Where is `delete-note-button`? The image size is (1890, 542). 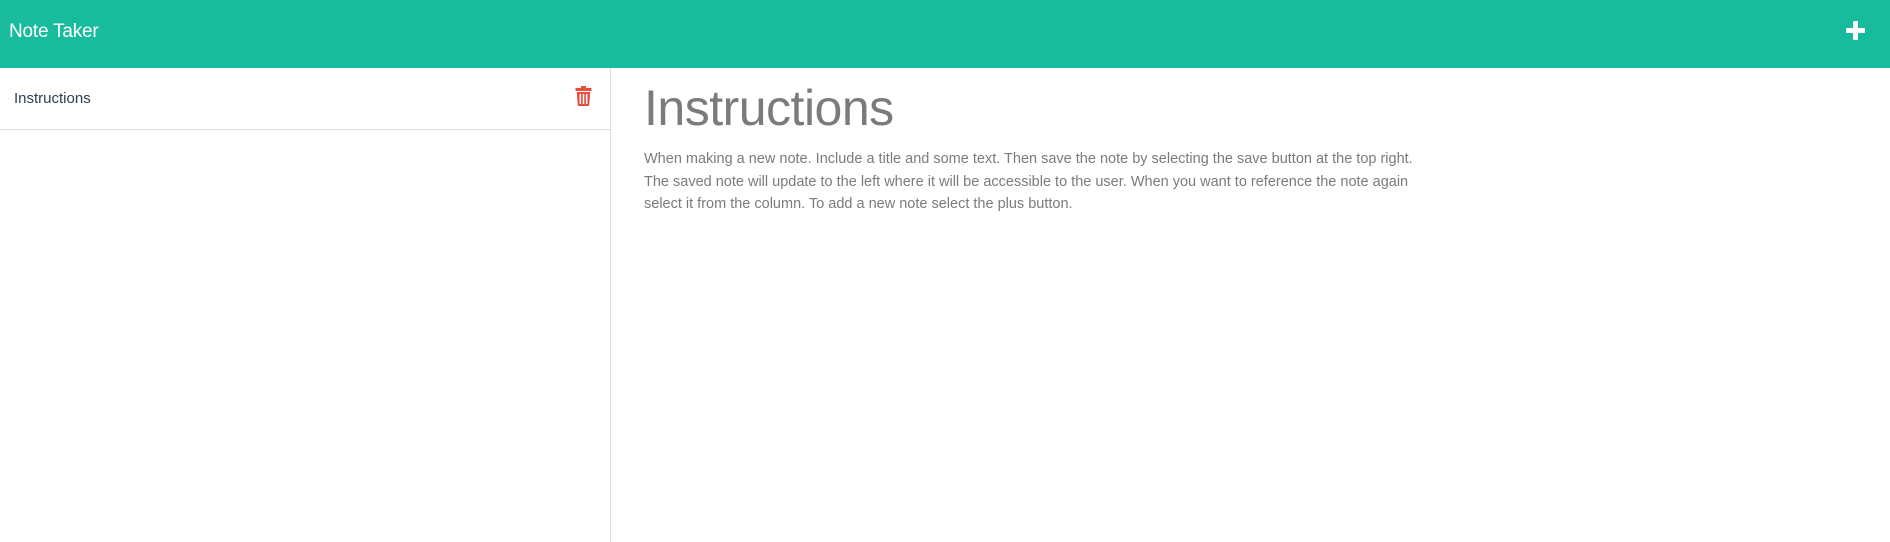 delete-note-button is located at coordinates (583, 96).